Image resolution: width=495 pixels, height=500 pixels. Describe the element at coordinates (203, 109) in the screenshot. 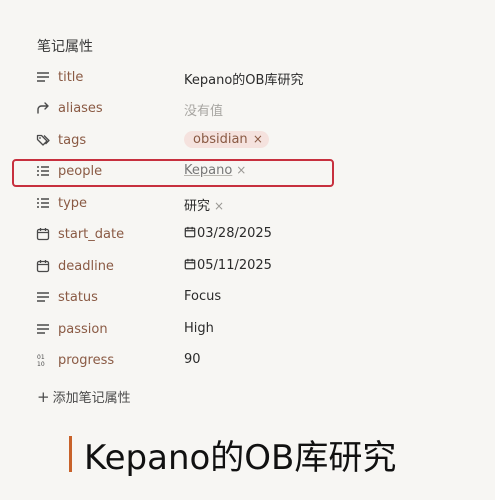

I see `property-value-placeholder: 没有值` at that location.